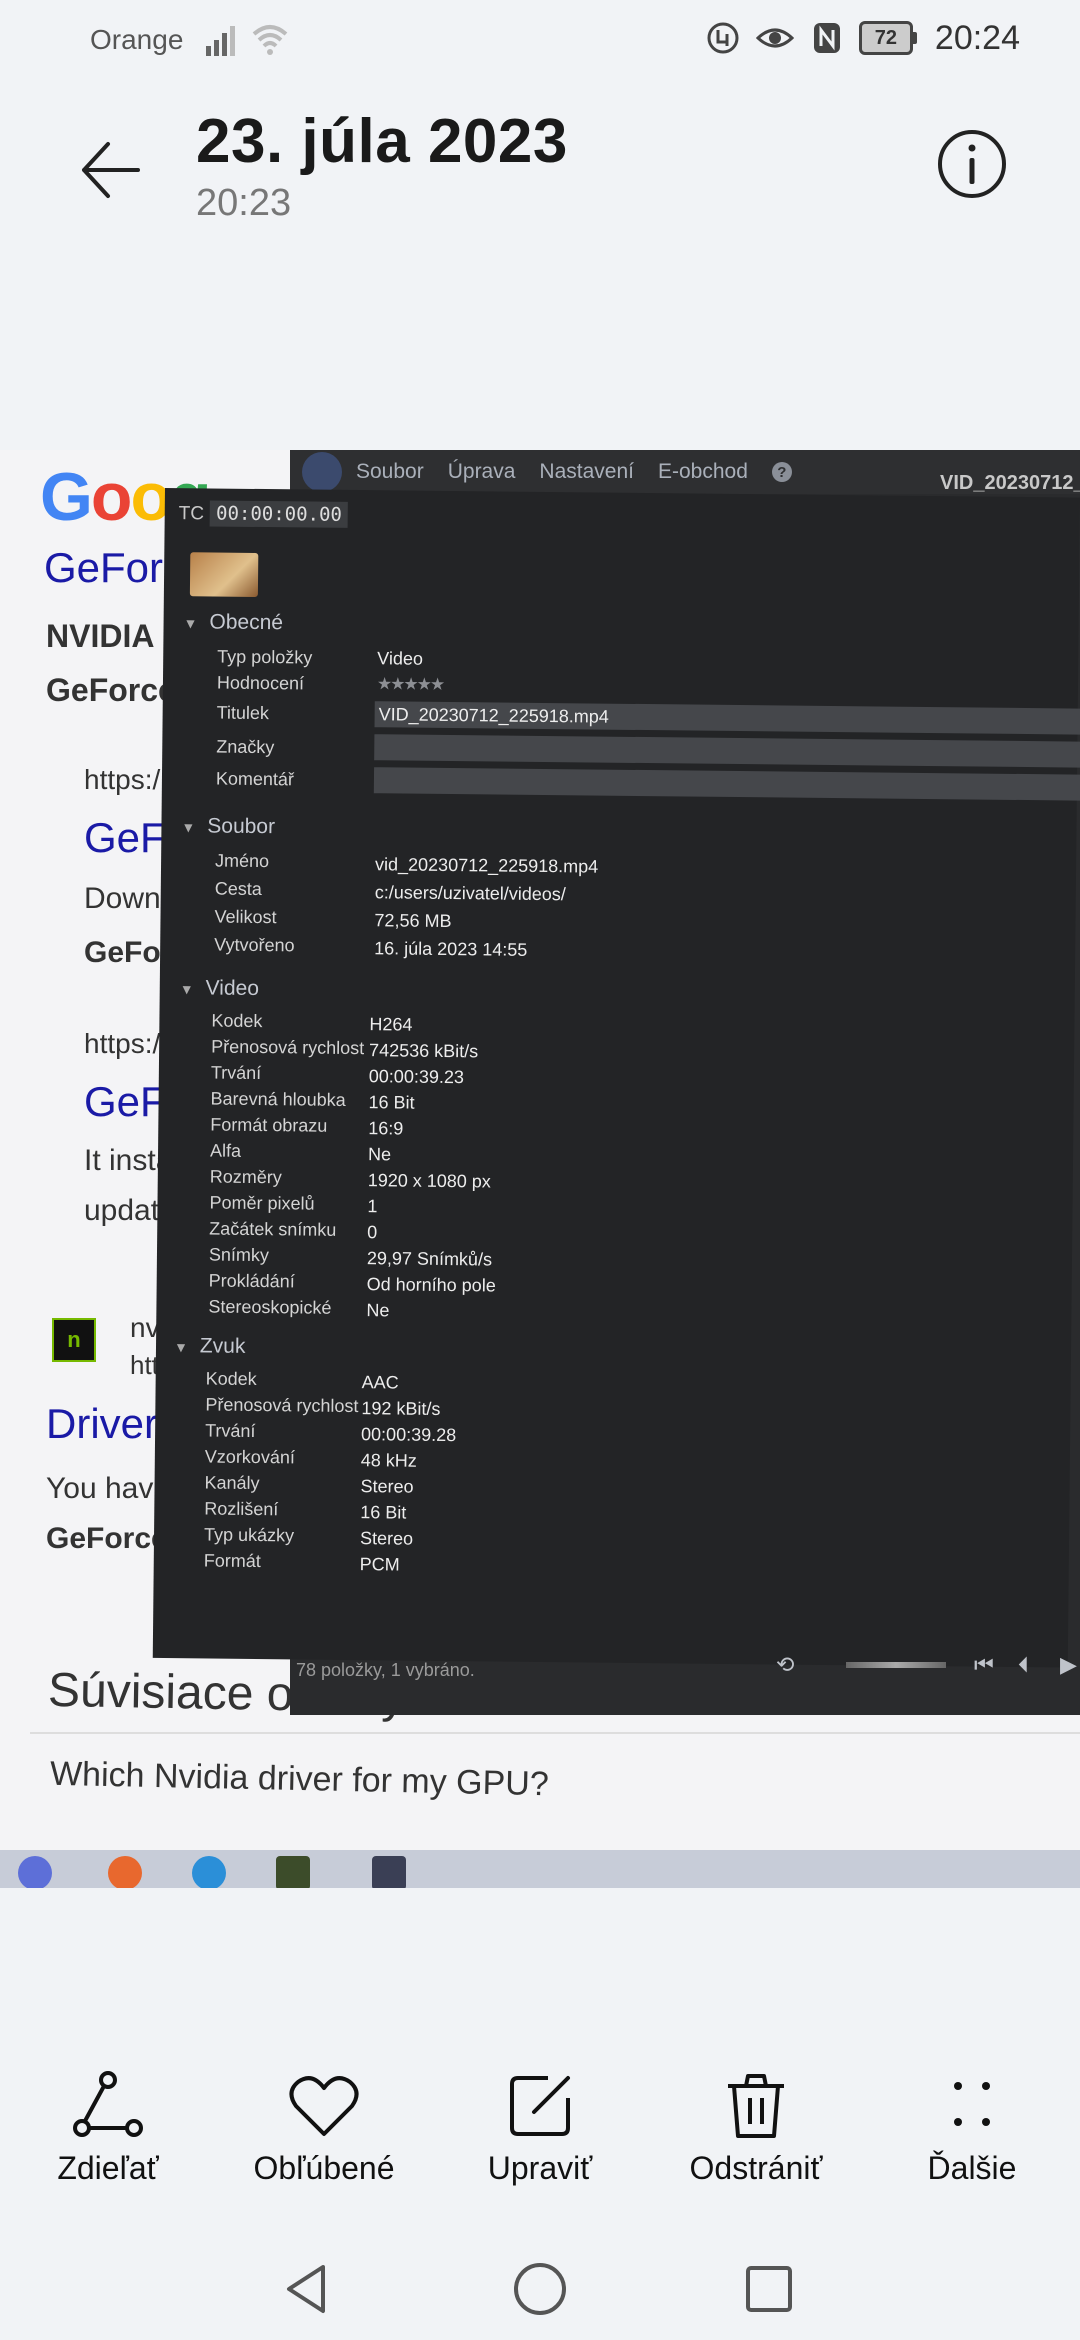 This screenshot has width=1080, height=2340. I want to click on battery-level: 72, so click(886, 37).